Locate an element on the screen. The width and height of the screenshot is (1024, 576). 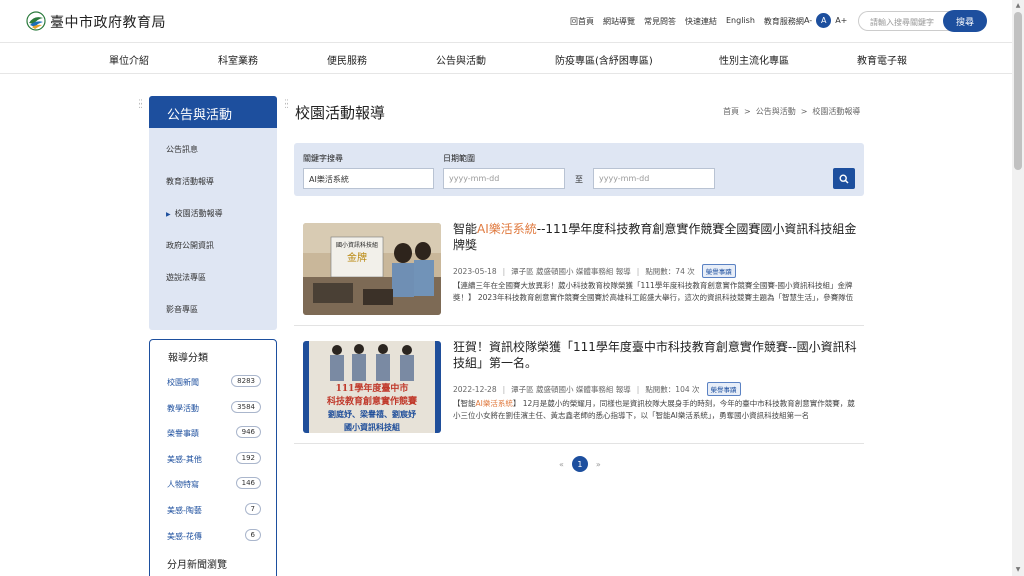
next-page-button: » is located at coordinates (598, 464).